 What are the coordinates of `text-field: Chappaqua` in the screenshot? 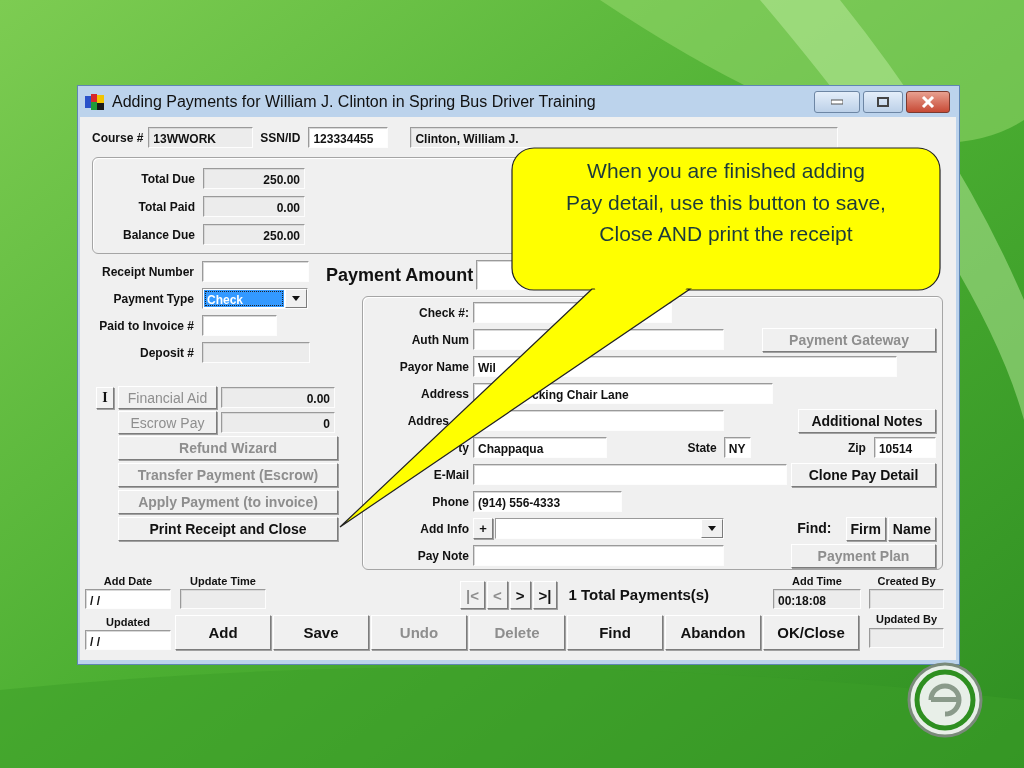 It's located at (540, 447).